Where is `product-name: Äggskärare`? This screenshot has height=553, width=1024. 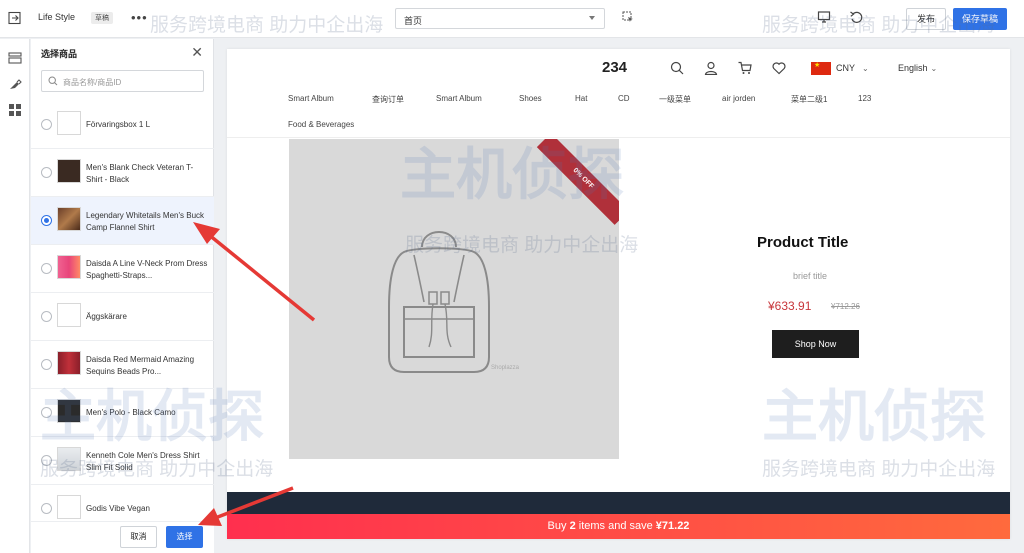
product-name: Äggskärare is located at coordinates (106, 316).